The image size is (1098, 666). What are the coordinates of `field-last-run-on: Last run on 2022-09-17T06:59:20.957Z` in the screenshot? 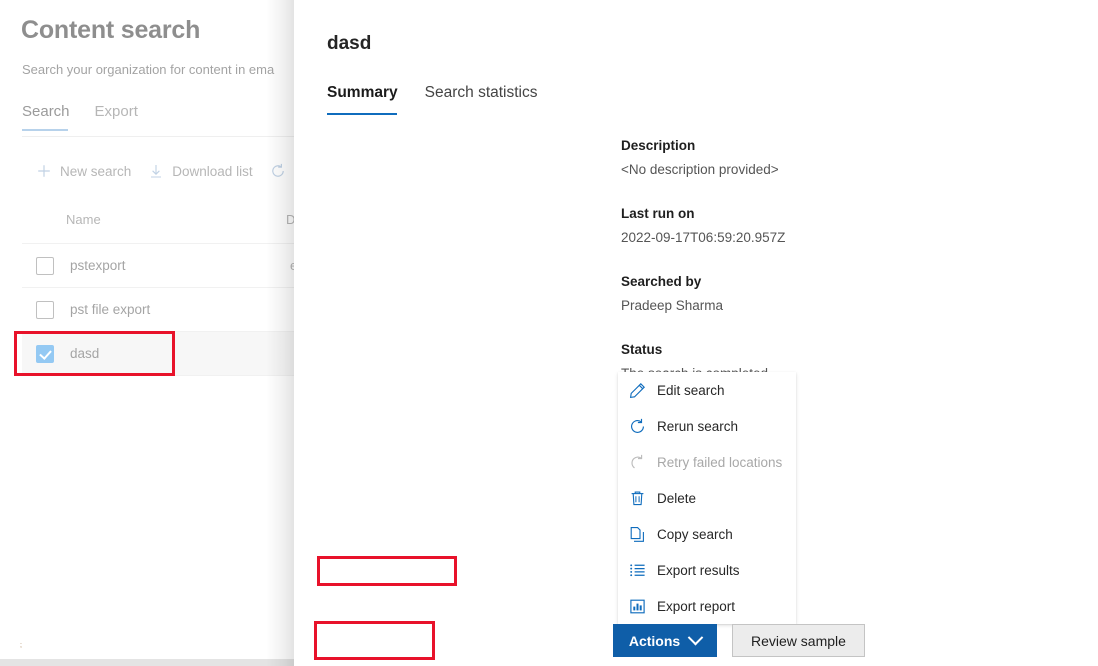 It's located at (851, 226).